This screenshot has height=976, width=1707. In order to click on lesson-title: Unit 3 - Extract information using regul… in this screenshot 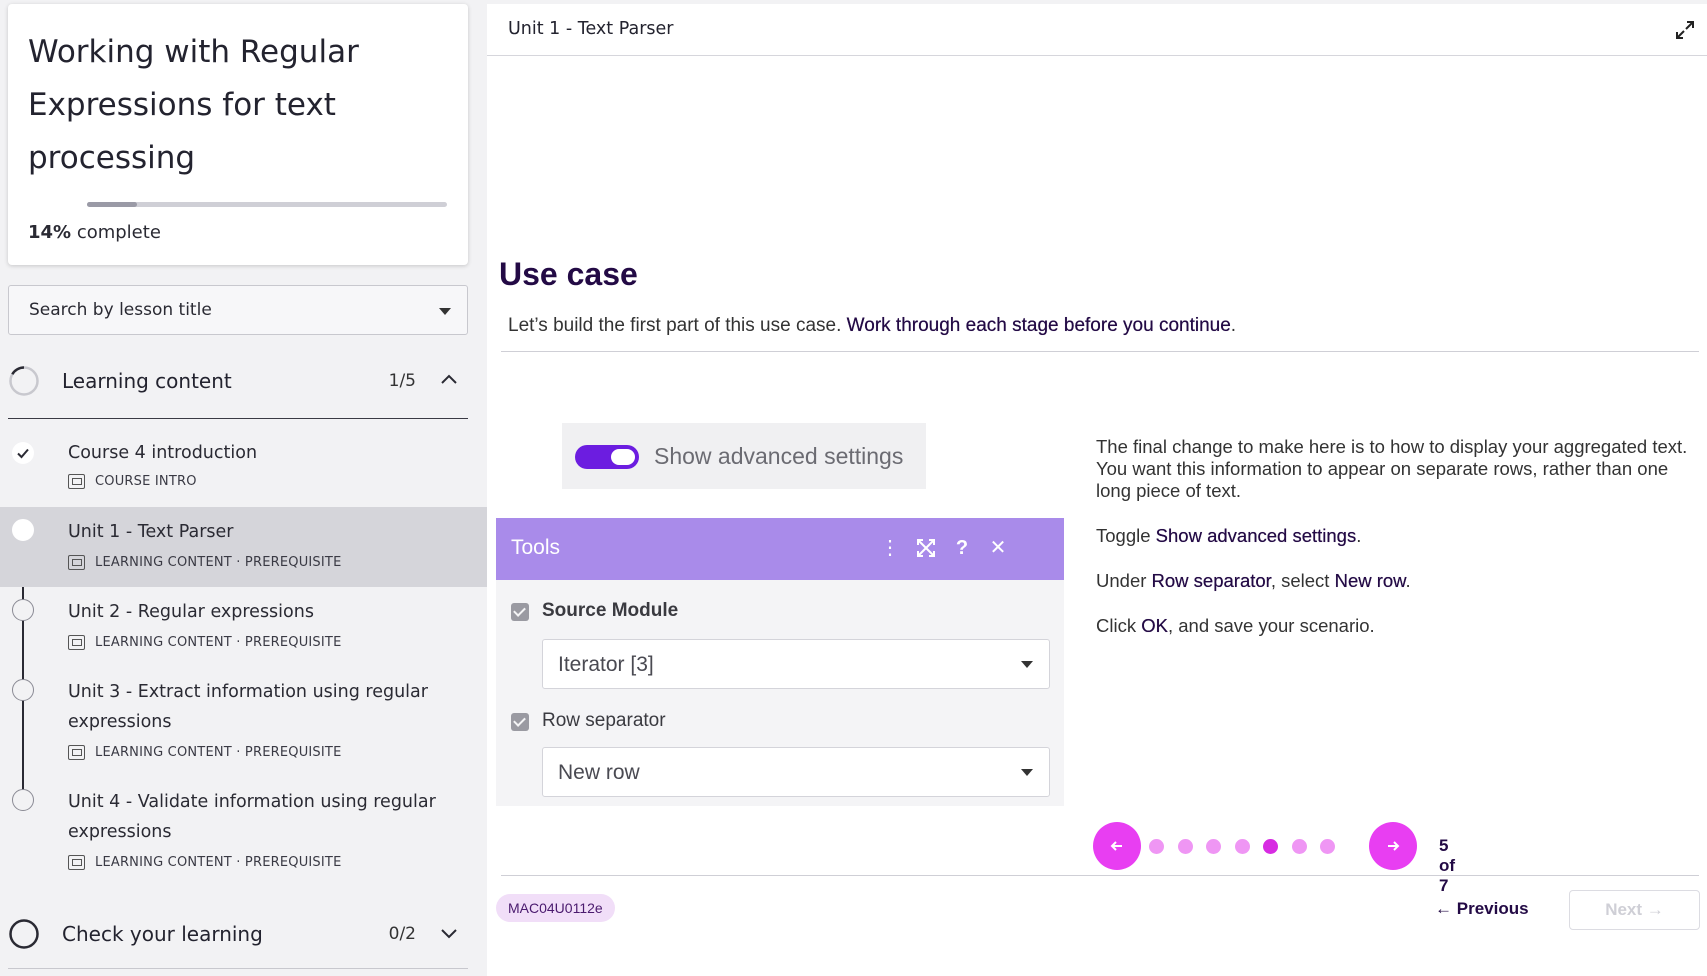, I will do `click(248, 707)`.